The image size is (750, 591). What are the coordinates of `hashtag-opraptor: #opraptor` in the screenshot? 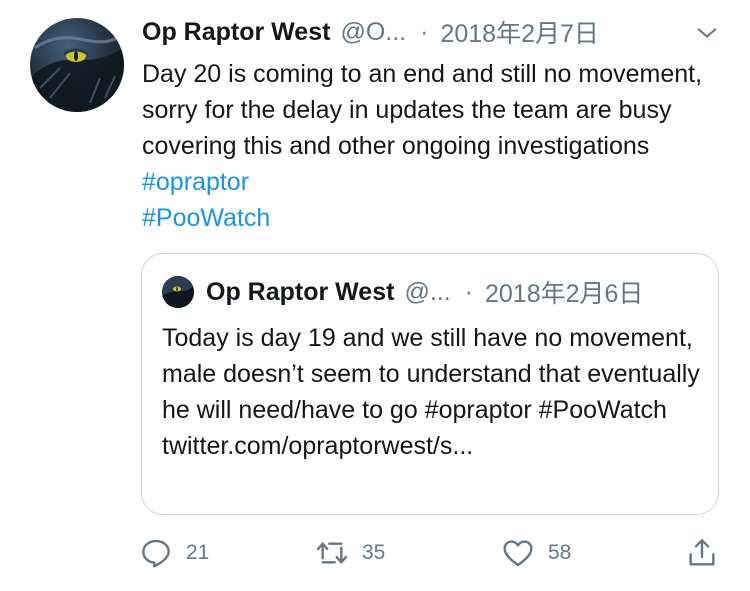 It's located at (195, 182).